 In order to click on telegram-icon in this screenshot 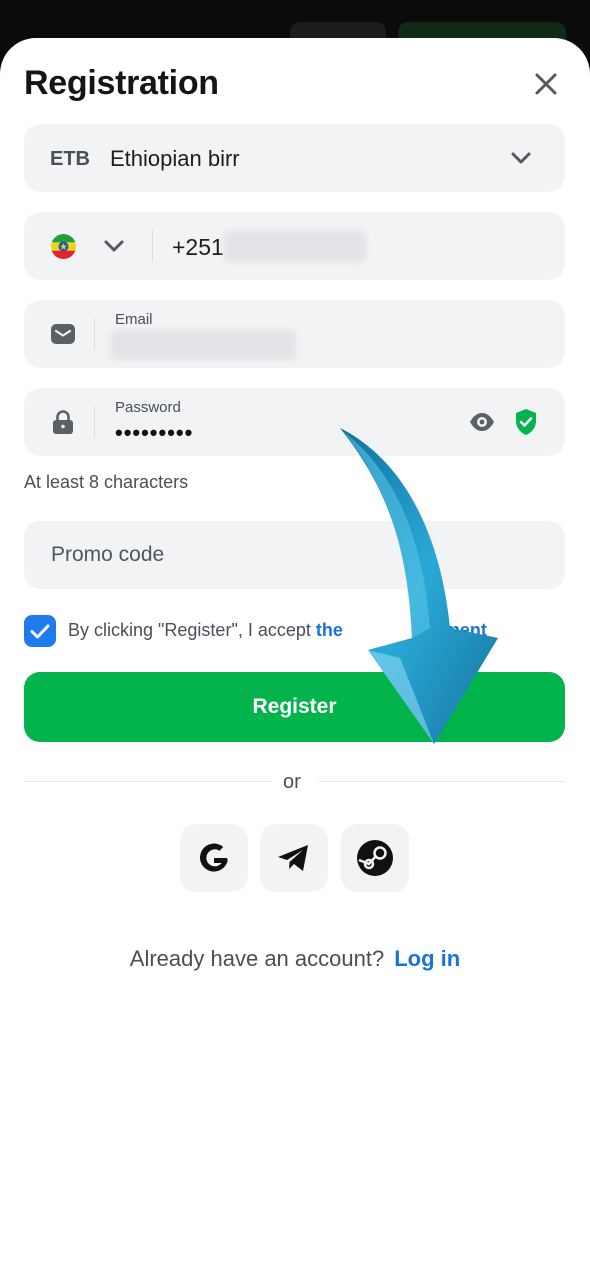, I will do `click(293, 858)`.